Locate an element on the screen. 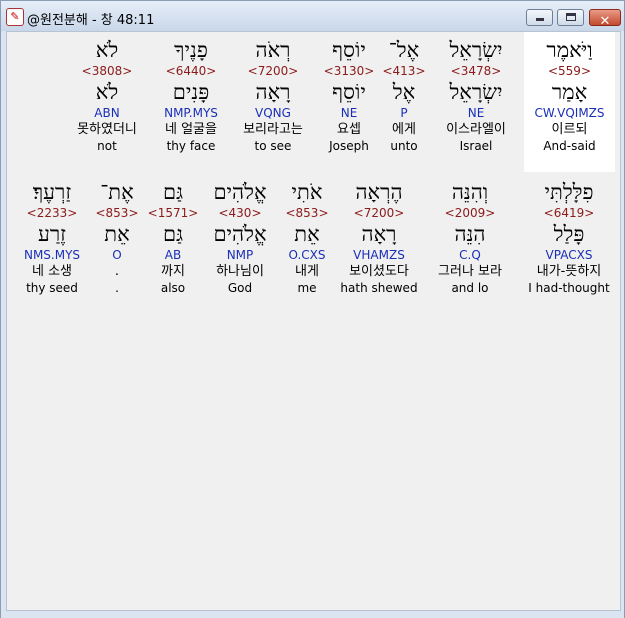 This screenshot has width=625, height=618. lemma-word: פָּנִים is located at coordinates (191, 92).